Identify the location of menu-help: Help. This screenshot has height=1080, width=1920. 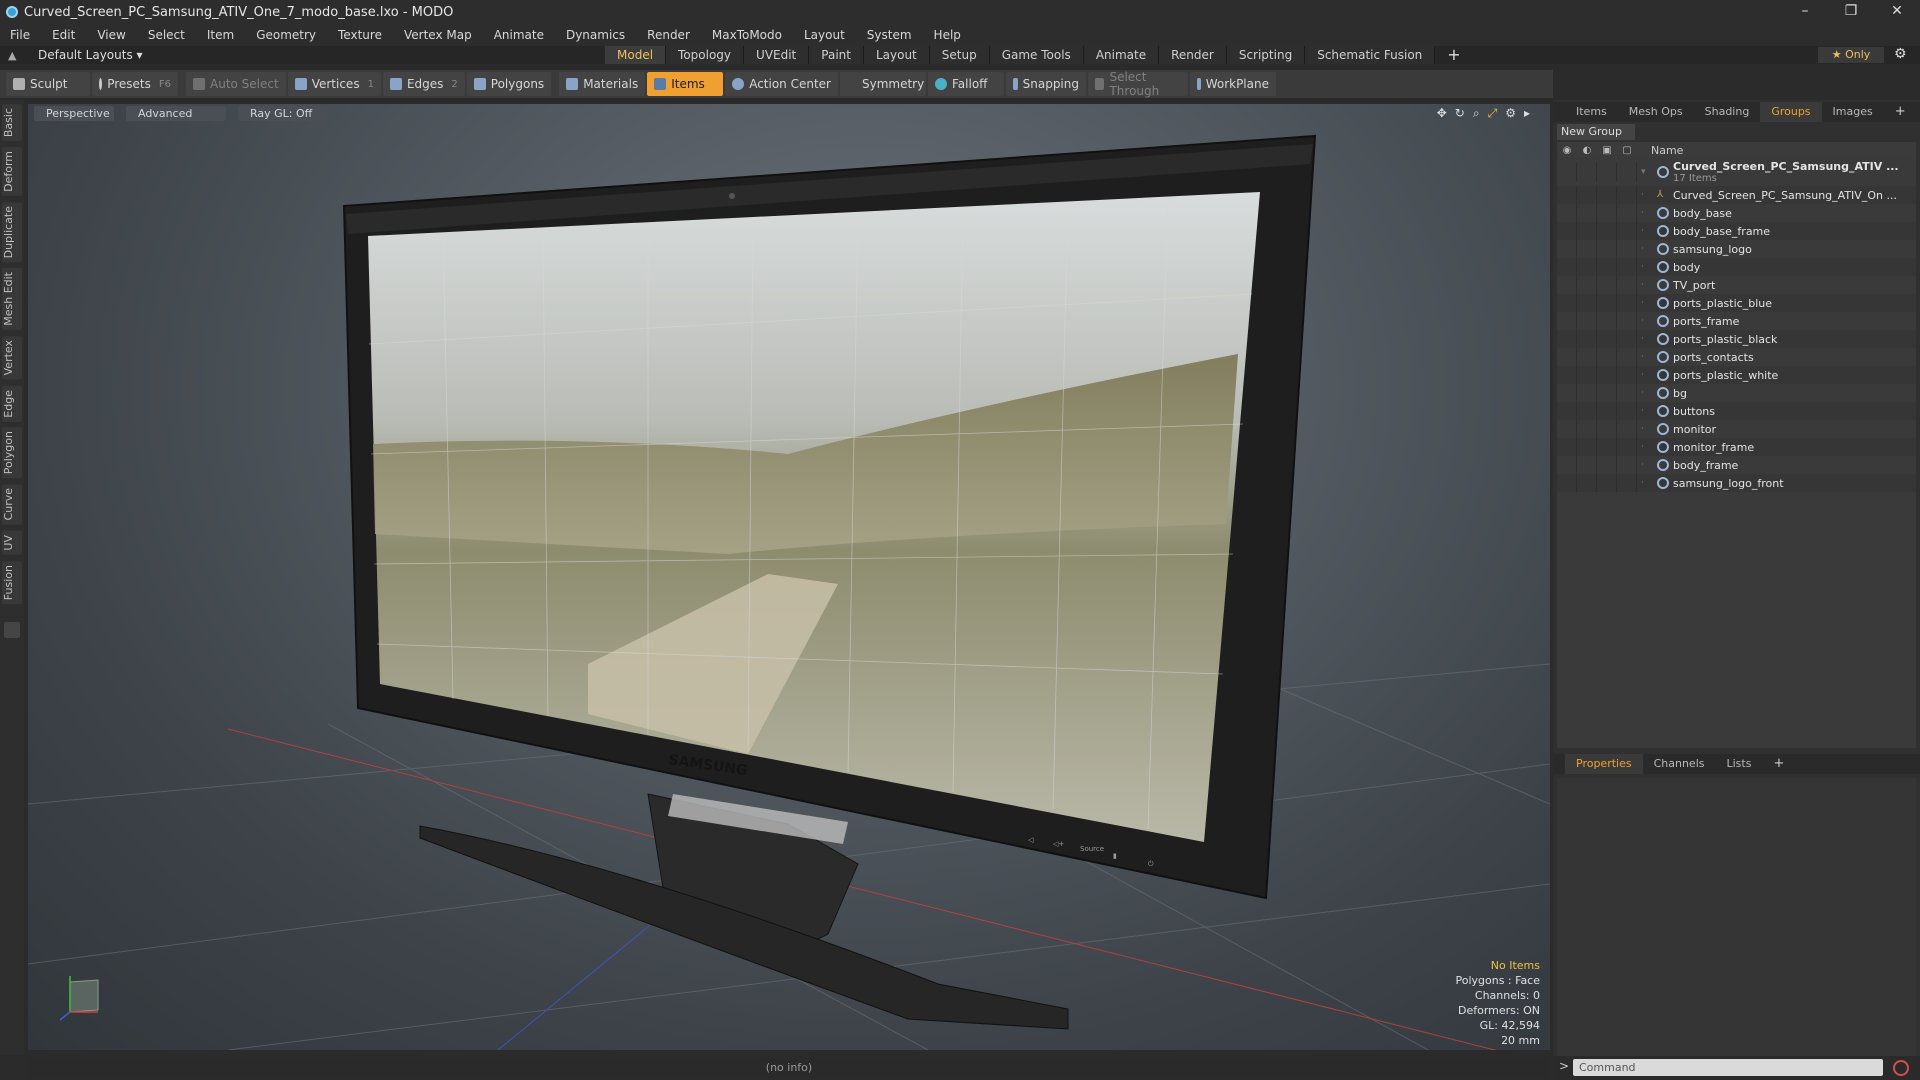
(947, 35).